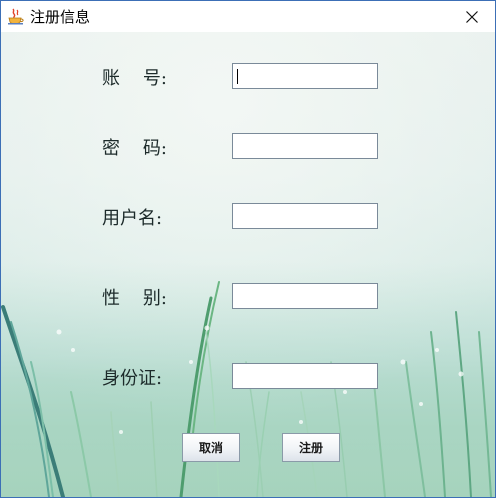 This screenshot has height=498, width=496. I want to click on text-caret, so click(237, 76).